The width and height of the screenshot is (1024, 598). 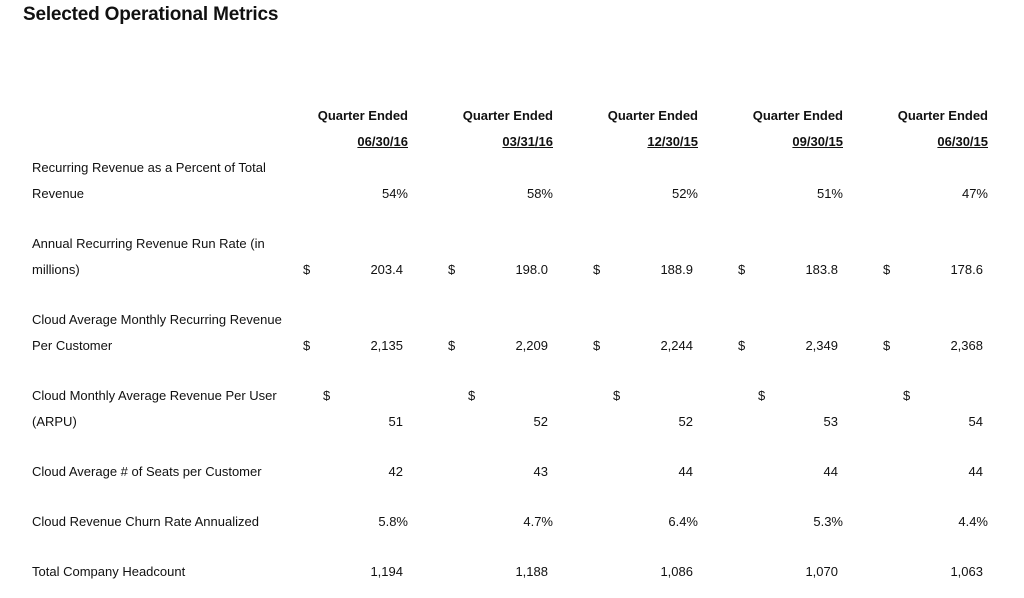 What do you see at coordinates (395, 421) in the screenshot?
I see `metric-value: 51` at bounding box center [395, 421].